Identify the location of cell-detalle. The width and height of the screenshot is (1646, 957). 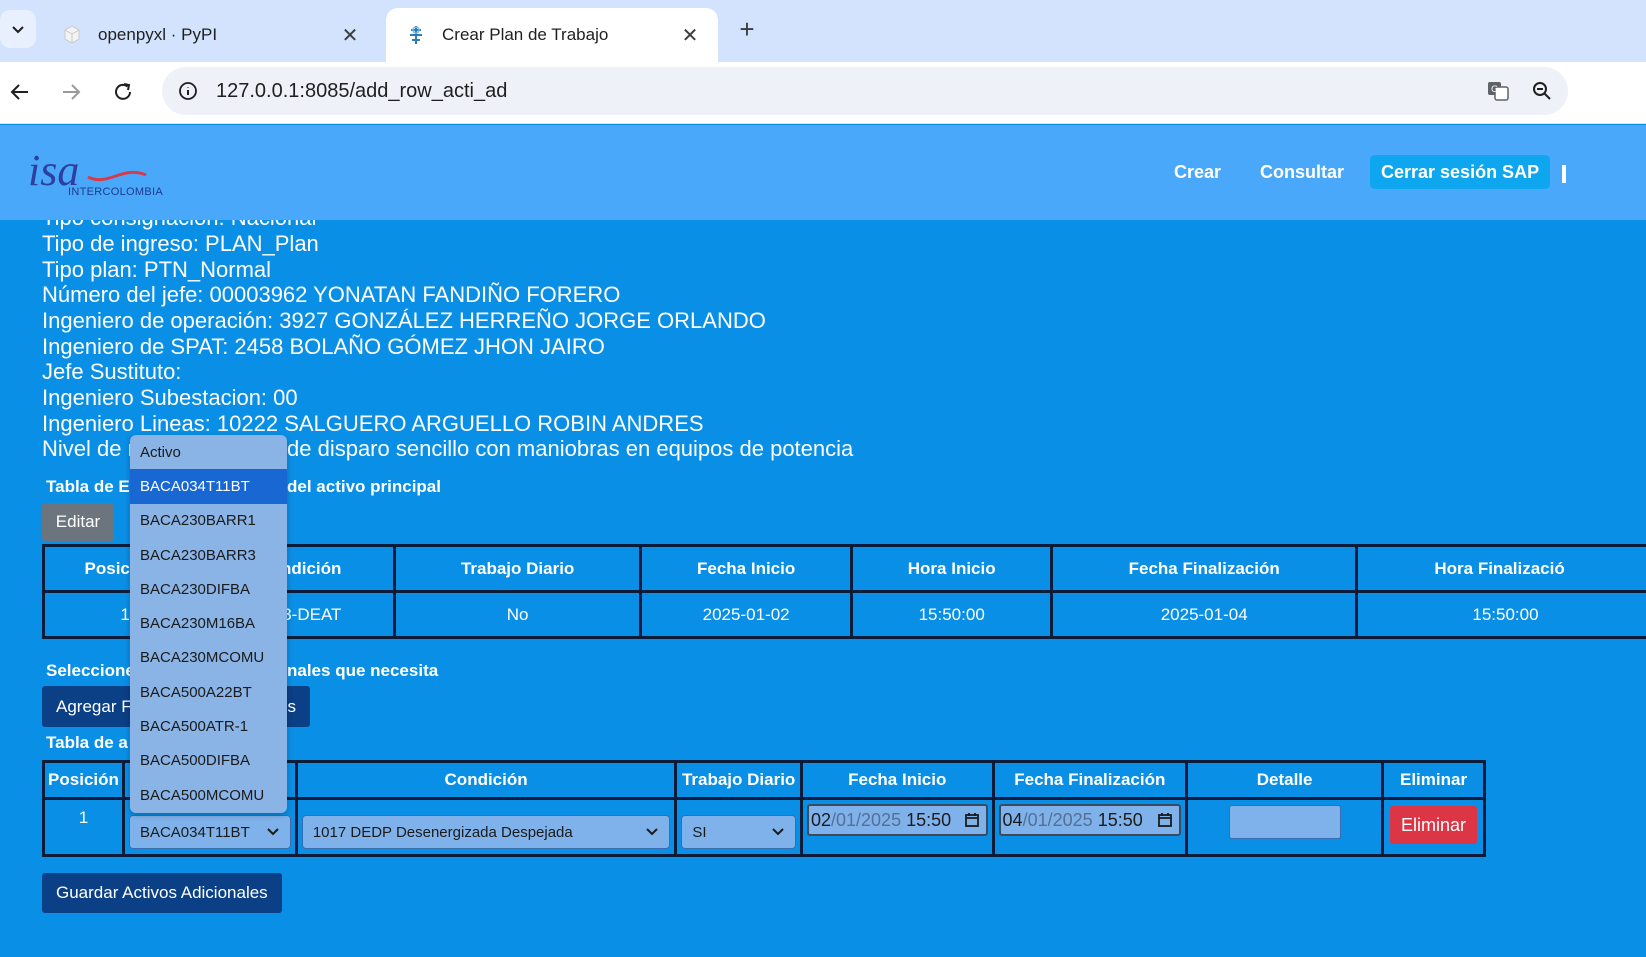
(1285, 827).